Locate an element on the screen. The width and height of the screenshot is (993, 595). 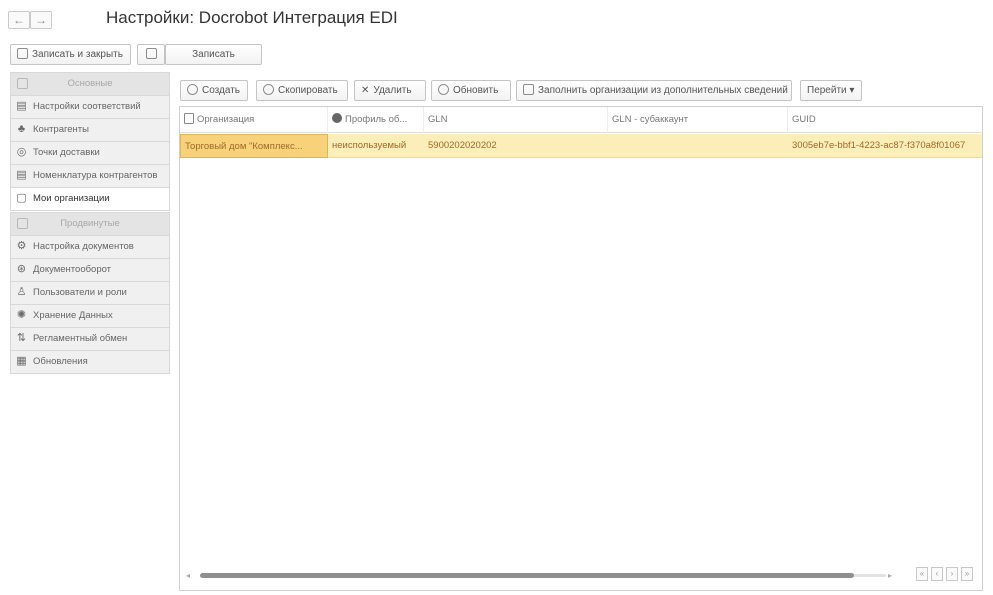
database-icon: ✺ is located at coordinates (21, 315).